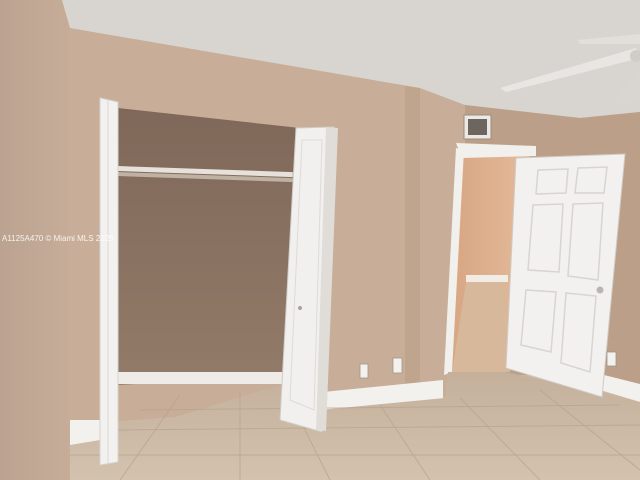 The width and height of the screenshot is (640, 480). I want to click on closet-baseboard, so click(200, 378).